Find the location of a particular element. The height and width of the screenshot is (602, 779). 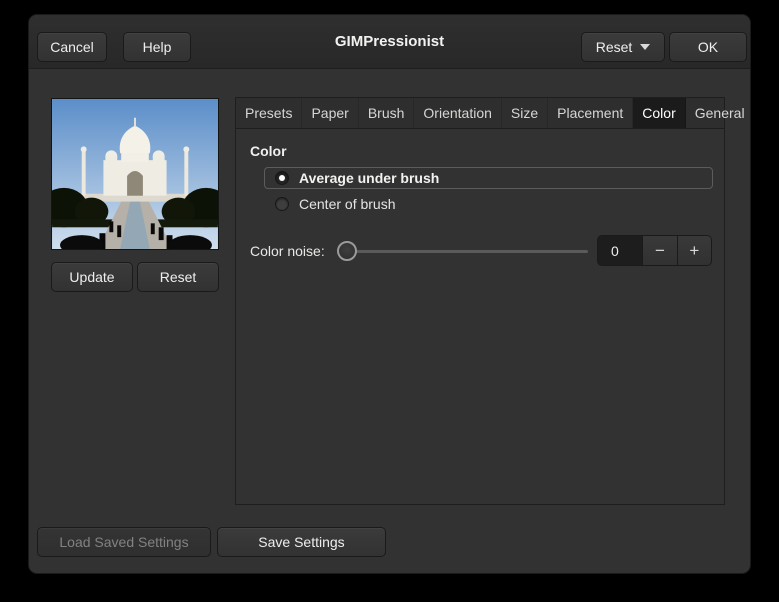

save-settings-button: Save Settings is located at coordinates (301, 542).